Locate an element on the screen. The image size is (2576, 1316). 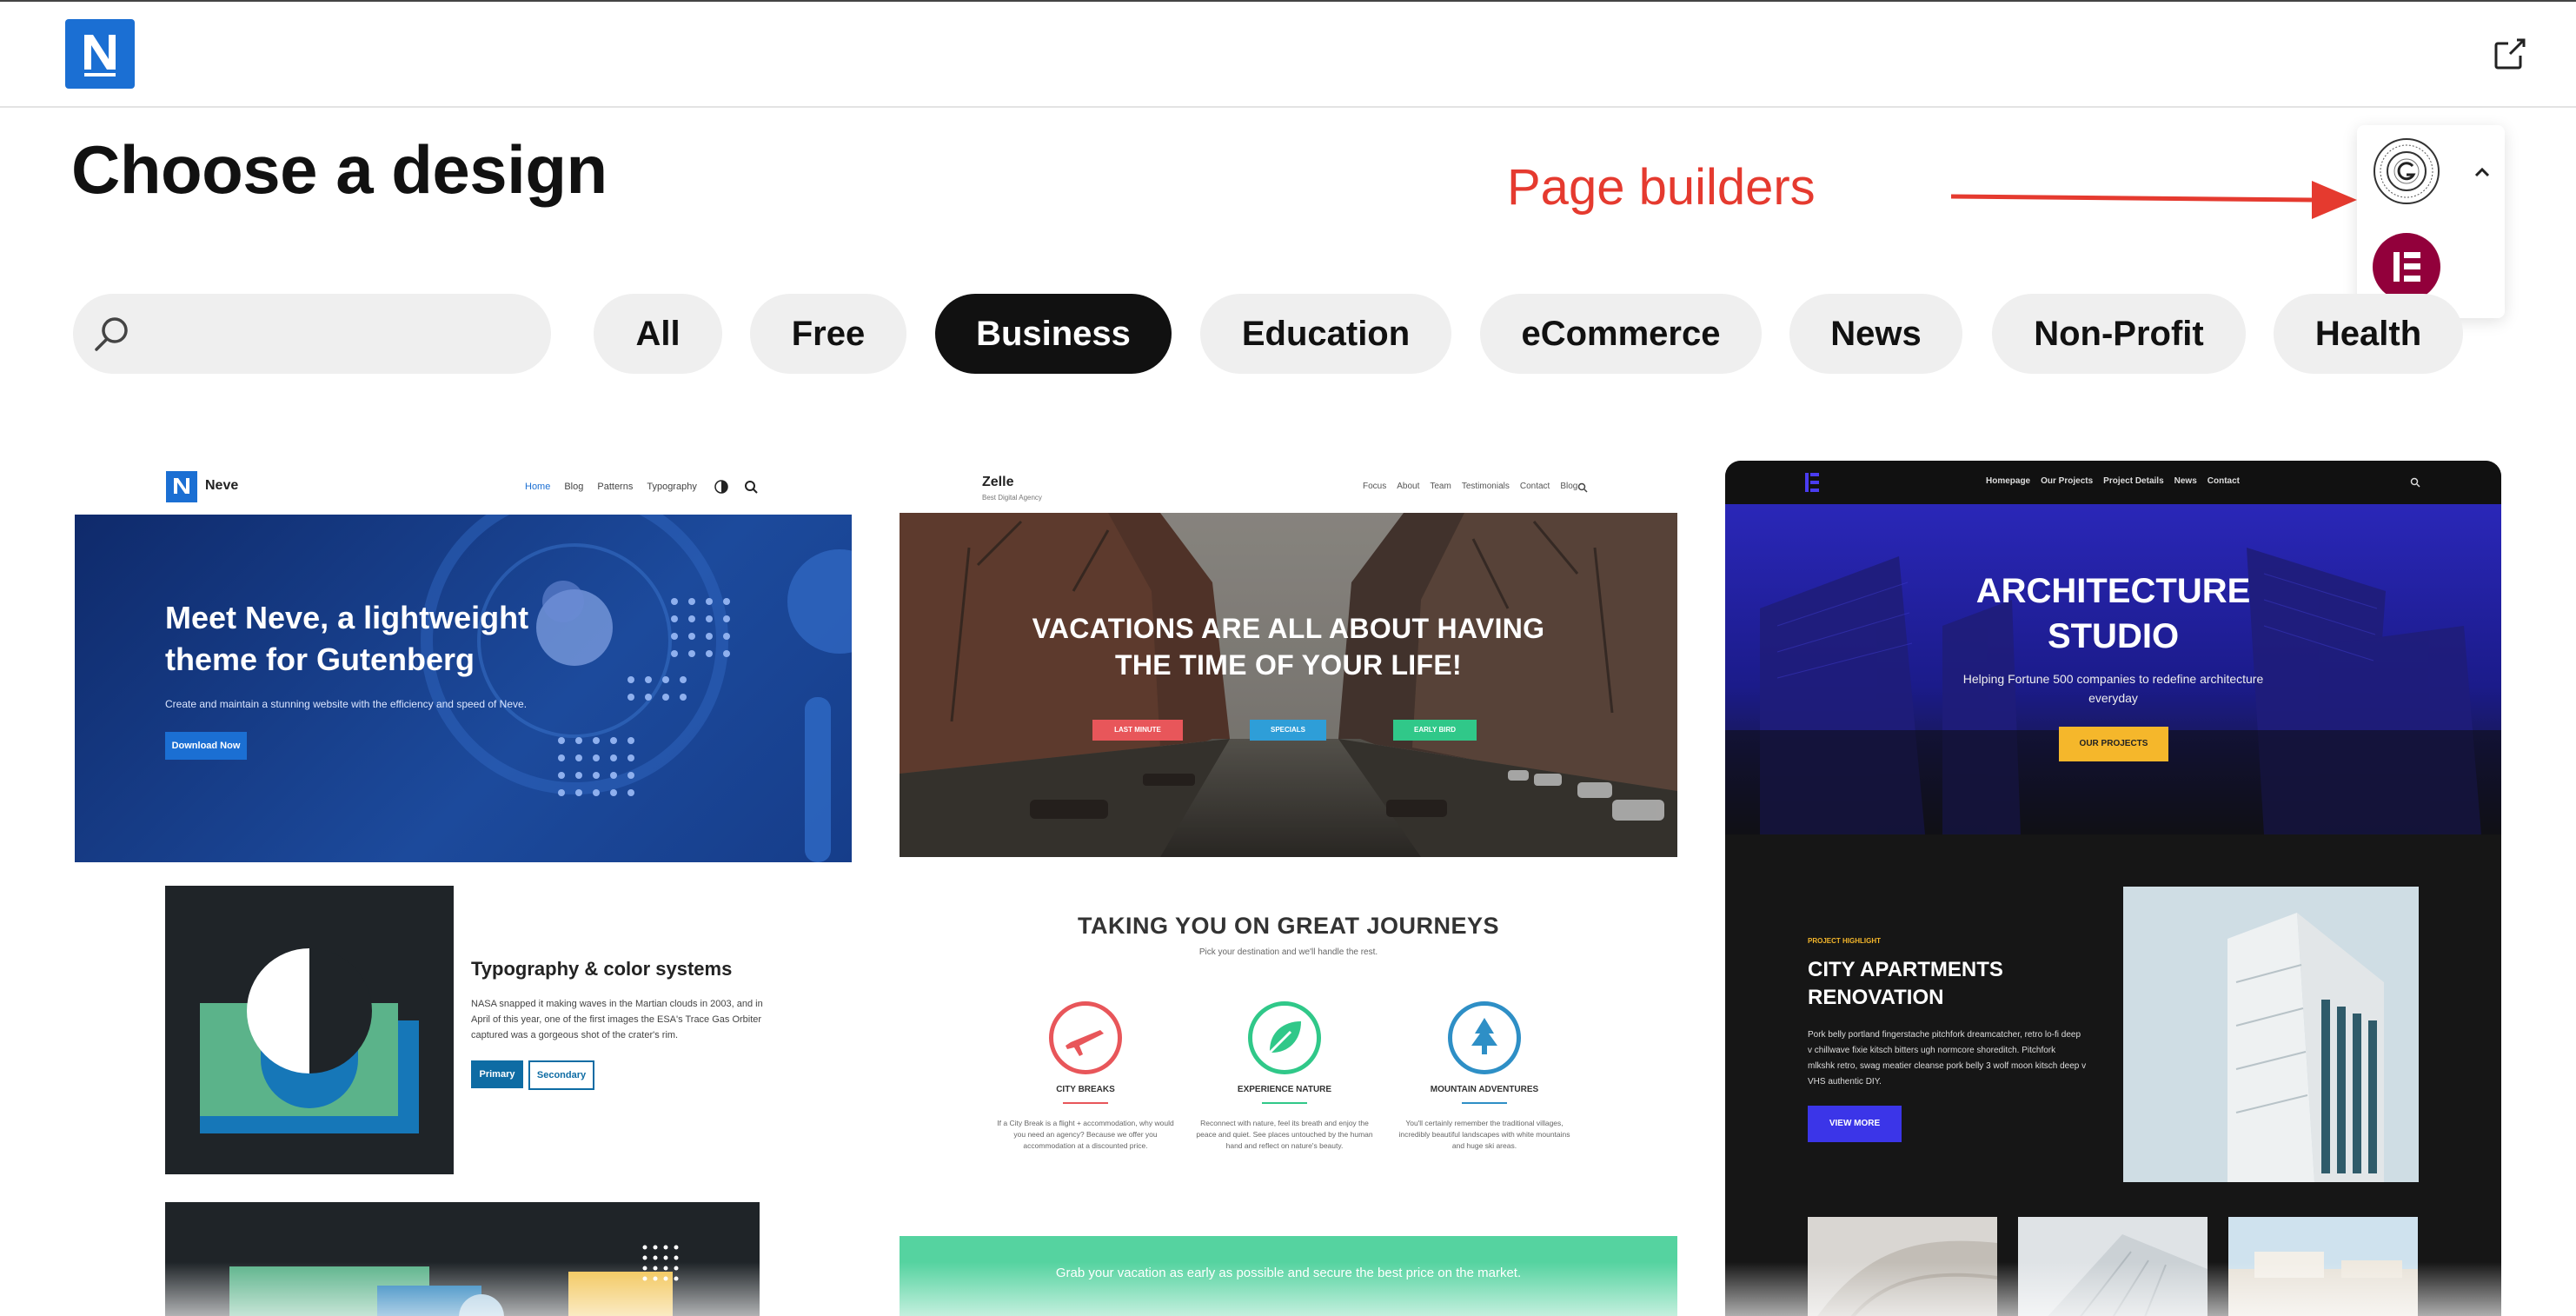
neve-feature-title: Typography & color systems is located at coordinates (602, 969).